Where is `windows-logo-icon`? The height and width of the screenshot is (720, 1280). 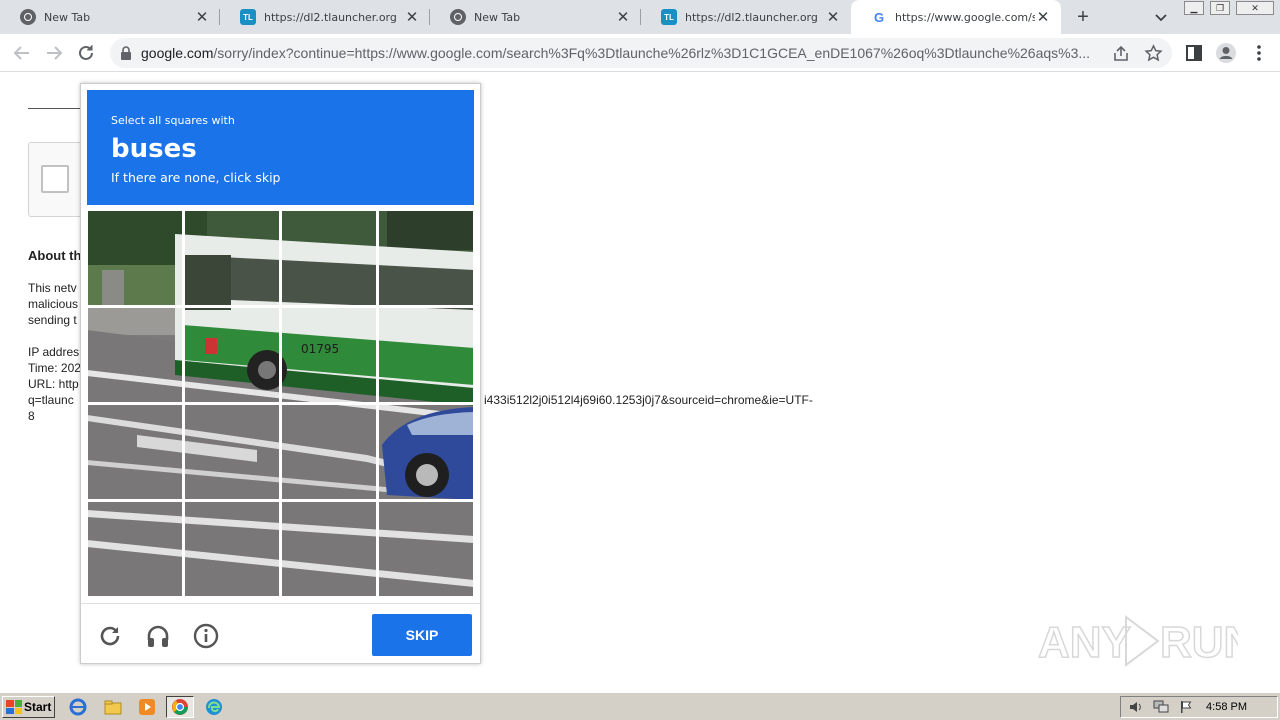
windows-logo-icon is located at coordinates (14, 707).